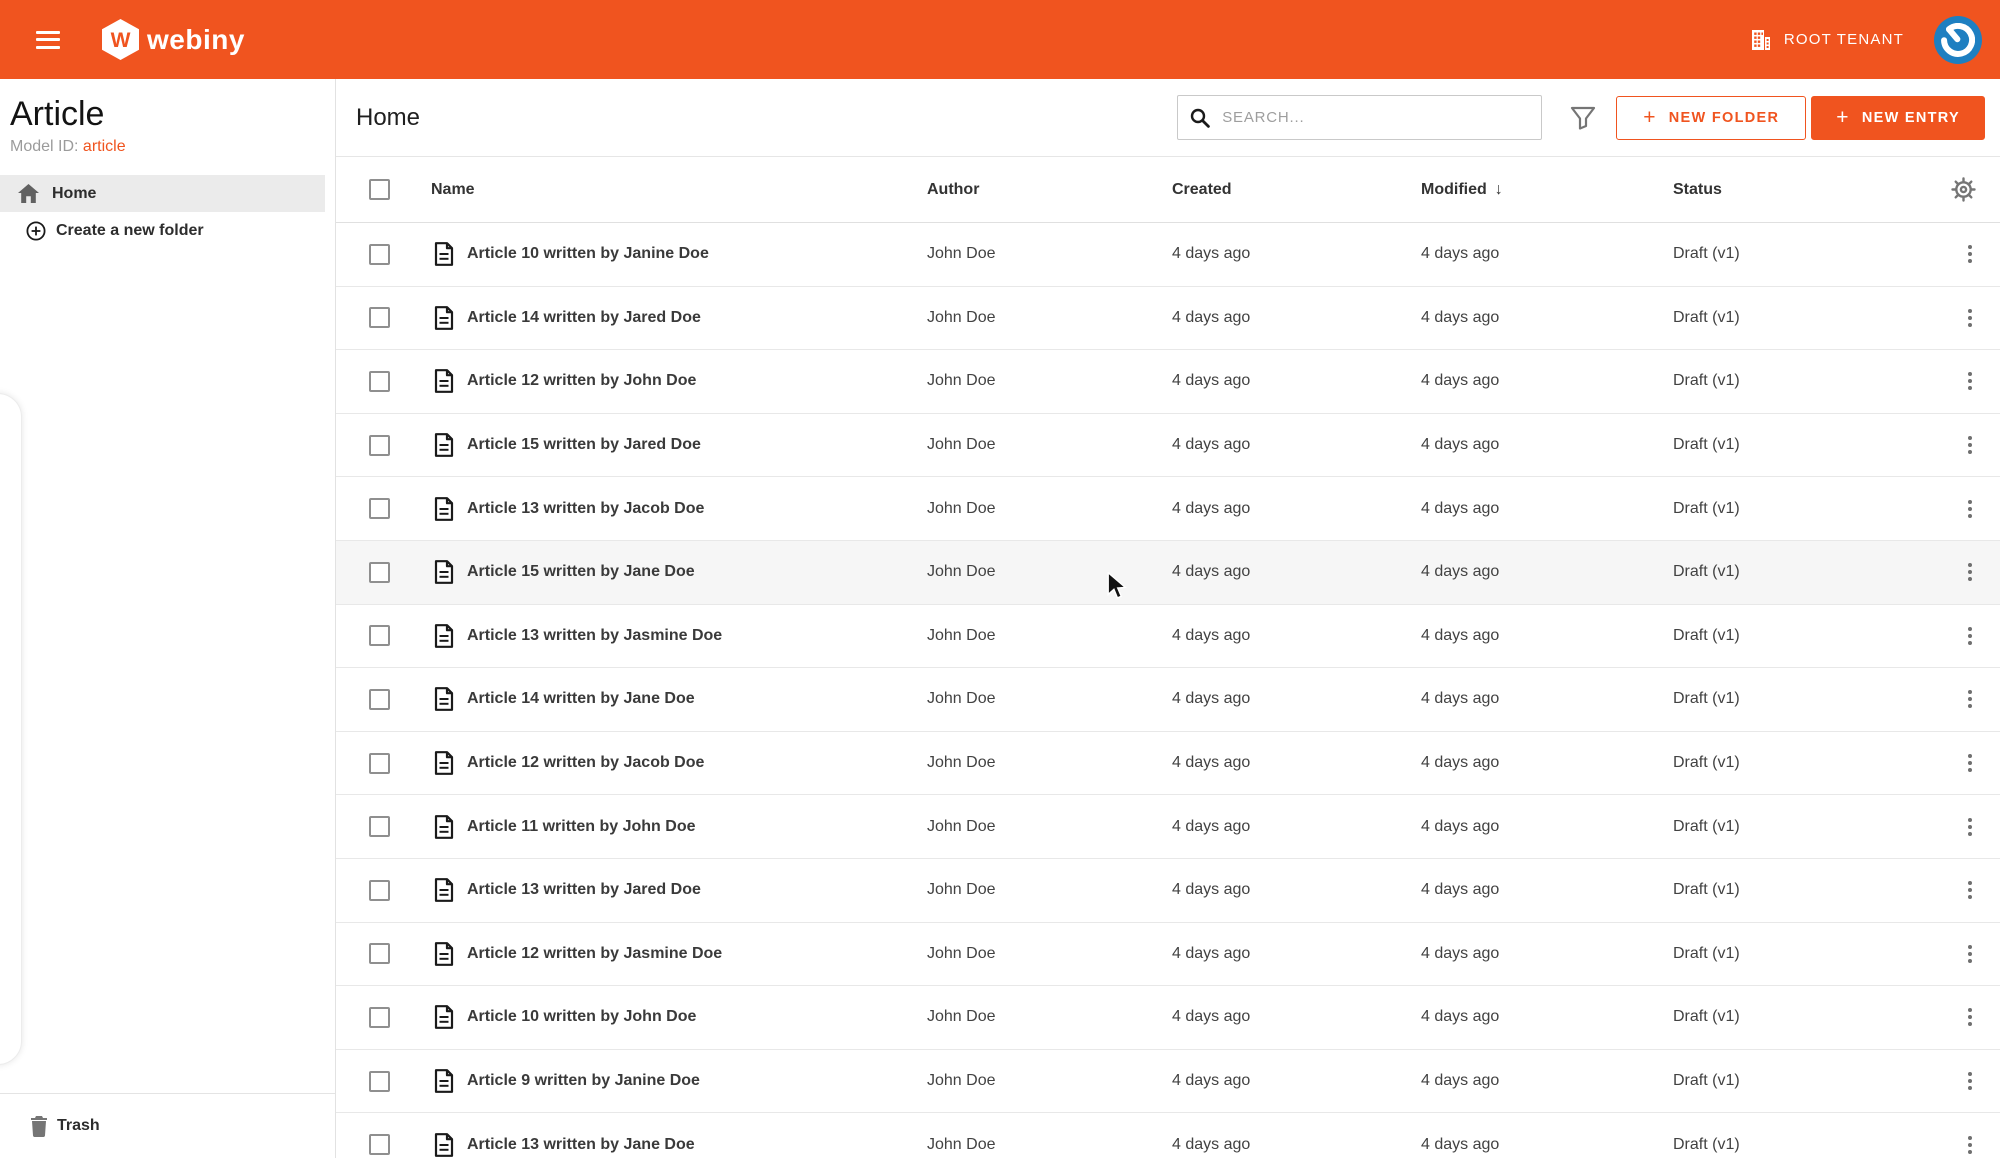 This screenshot has width=2000, height=1158. Describe the element at coordinates (594, 954) in the screenshot. I see `entry-name: Article 12 written by Jasmine Doe` at that location.